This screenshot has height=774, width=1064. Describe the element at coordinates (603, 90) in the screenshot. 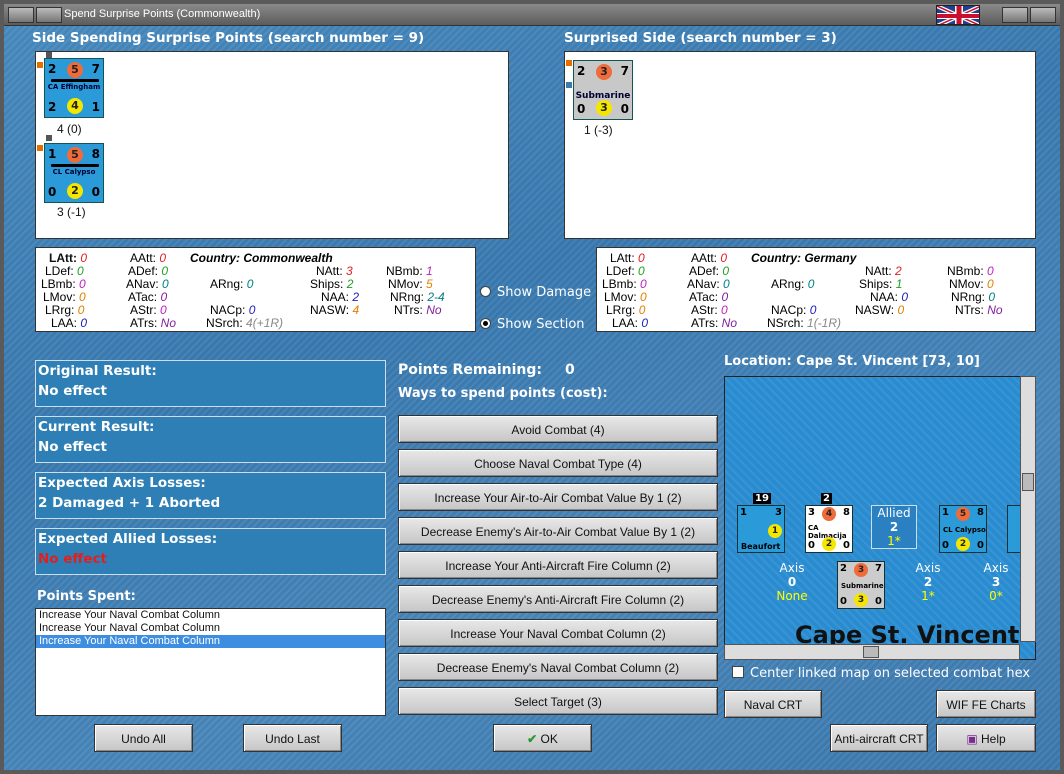

I see `unit-counter-submarine: 2 3 7 Submarine 0 3 0` at that location.